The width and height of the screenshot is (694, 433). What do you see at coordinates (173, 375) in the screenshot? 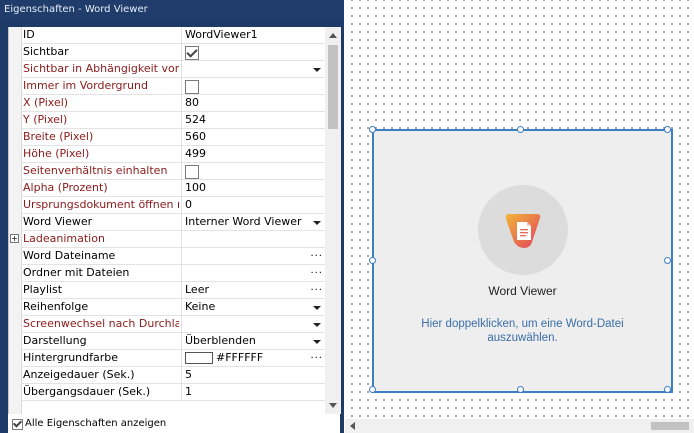
I see `property-row-anzeigedauer: Anzeigedauer (Sek.) 5` at bounding box center [173, 375].